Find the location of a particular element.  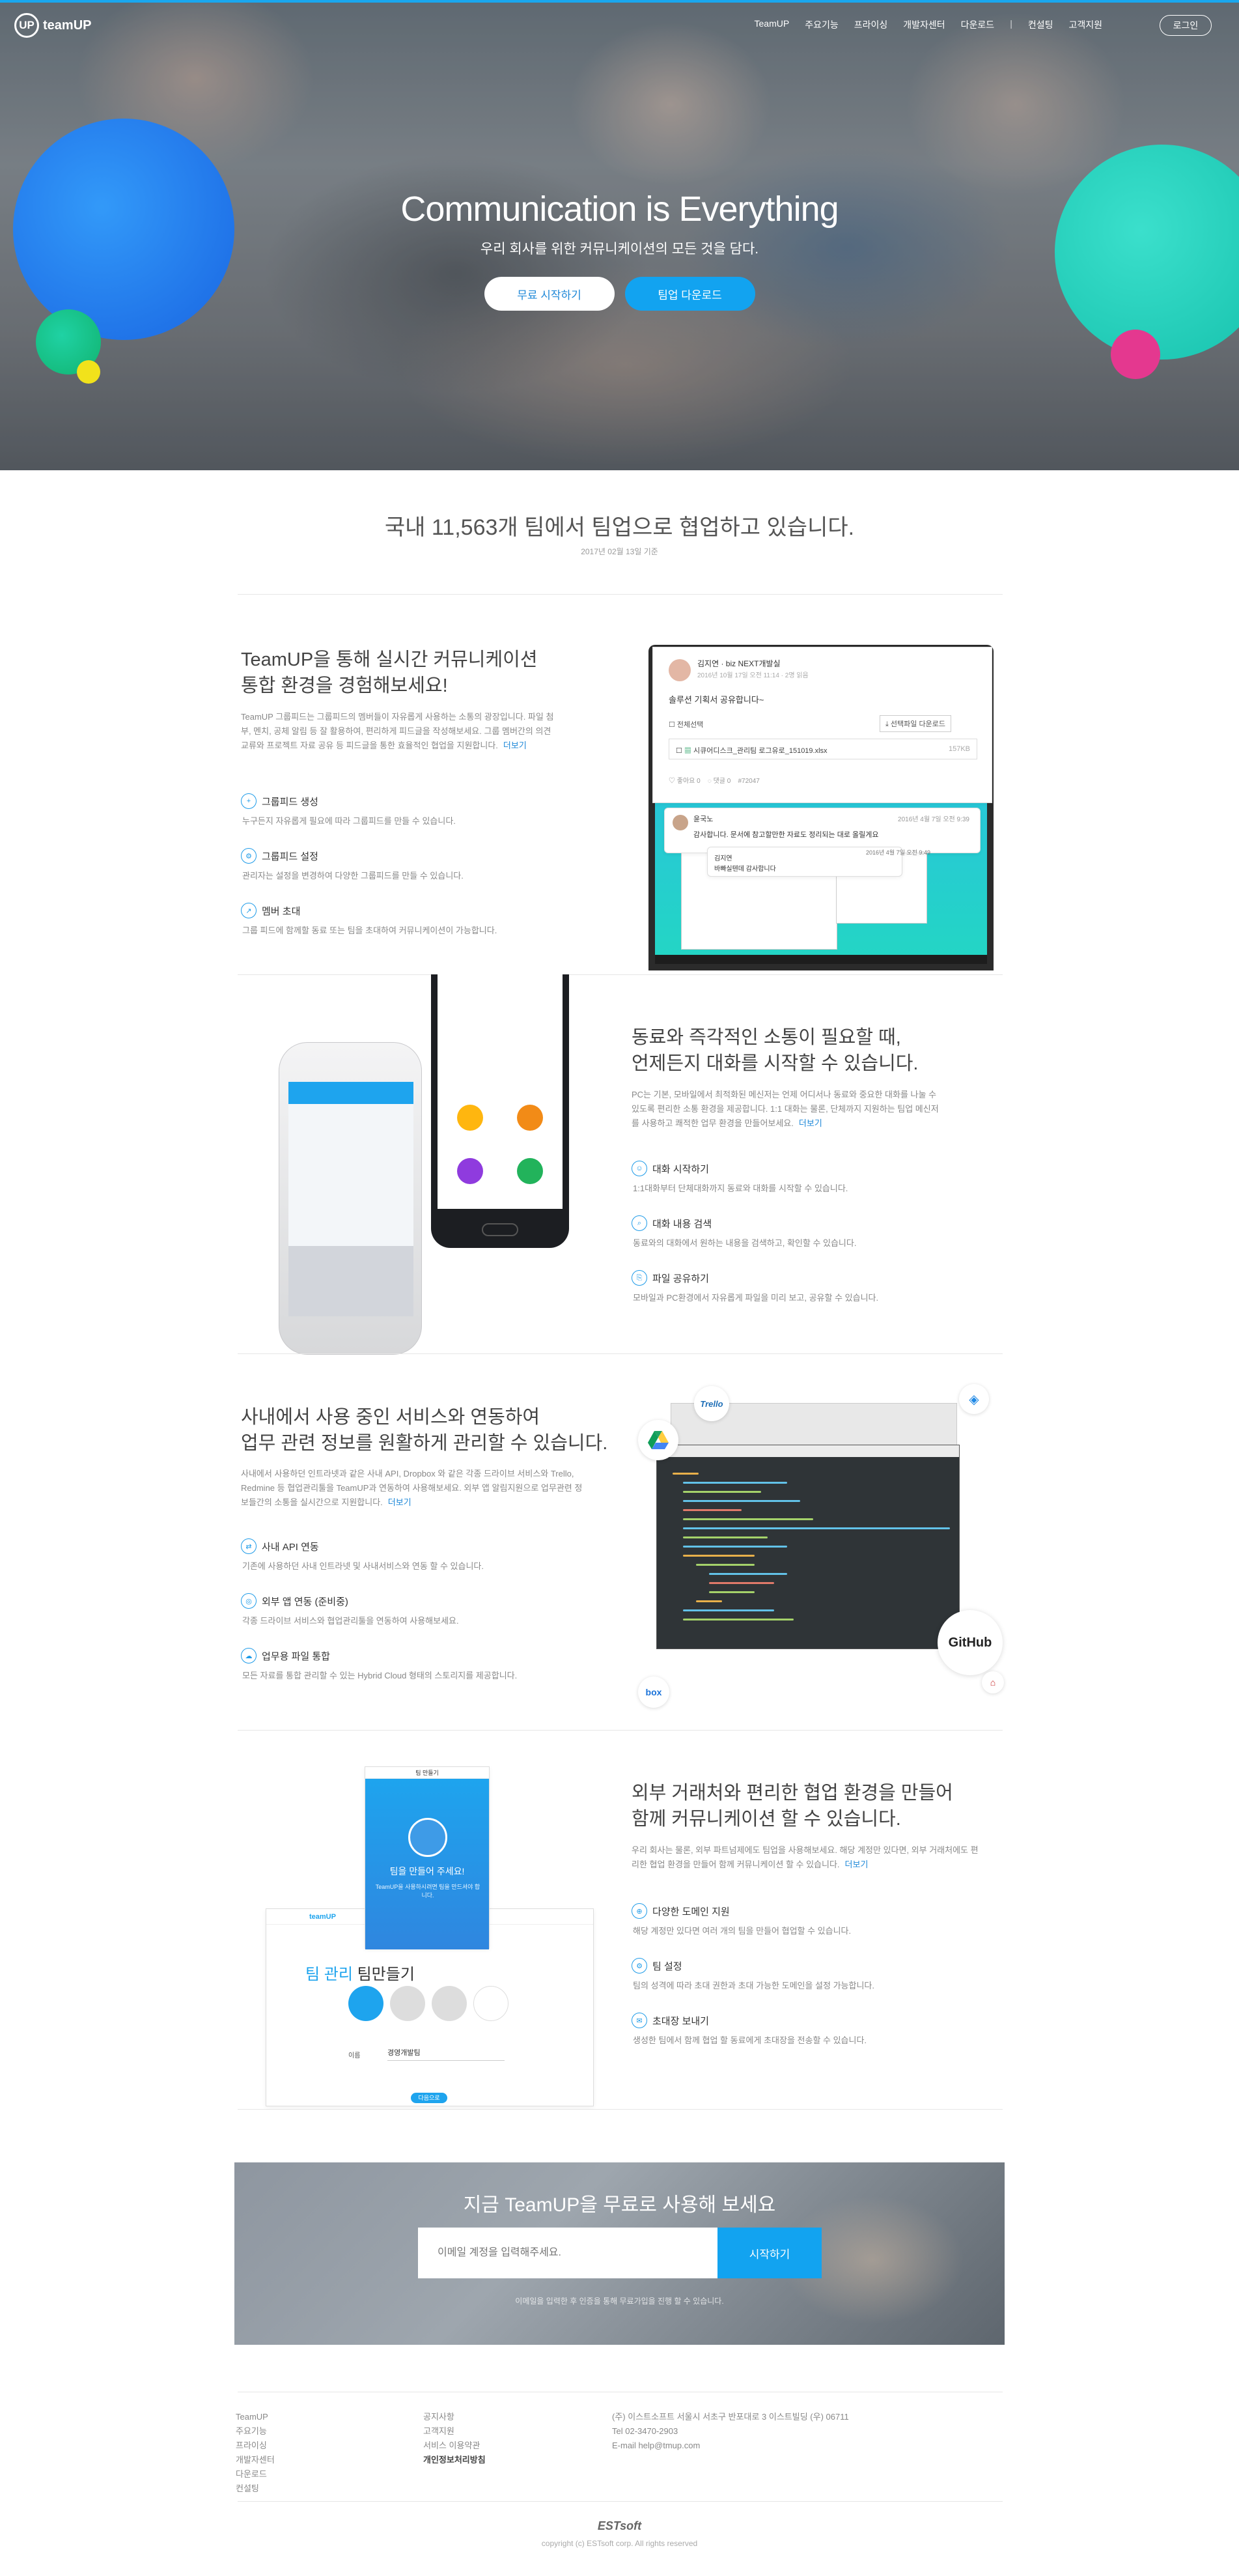

google-drive-icon is located at coordinates (658, 1440).